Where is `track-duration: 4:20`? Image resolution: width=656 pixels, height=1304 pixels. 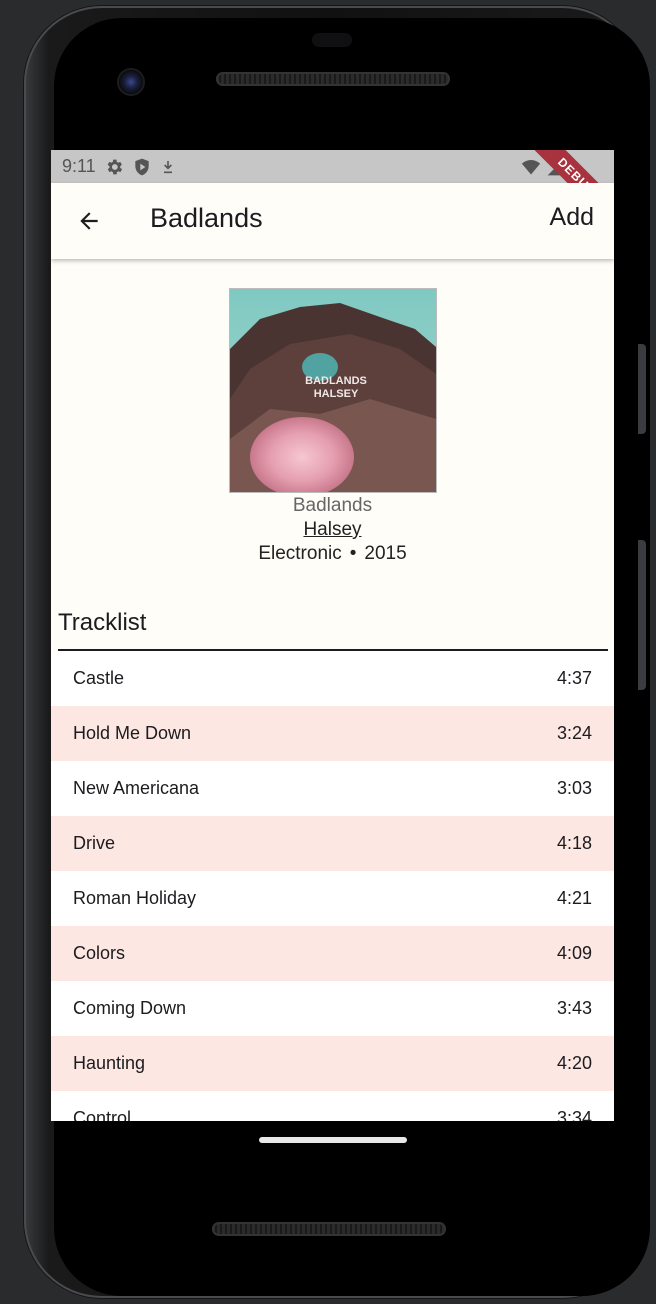
track-duration: 4:20 is located at coordinates (574, 1063).